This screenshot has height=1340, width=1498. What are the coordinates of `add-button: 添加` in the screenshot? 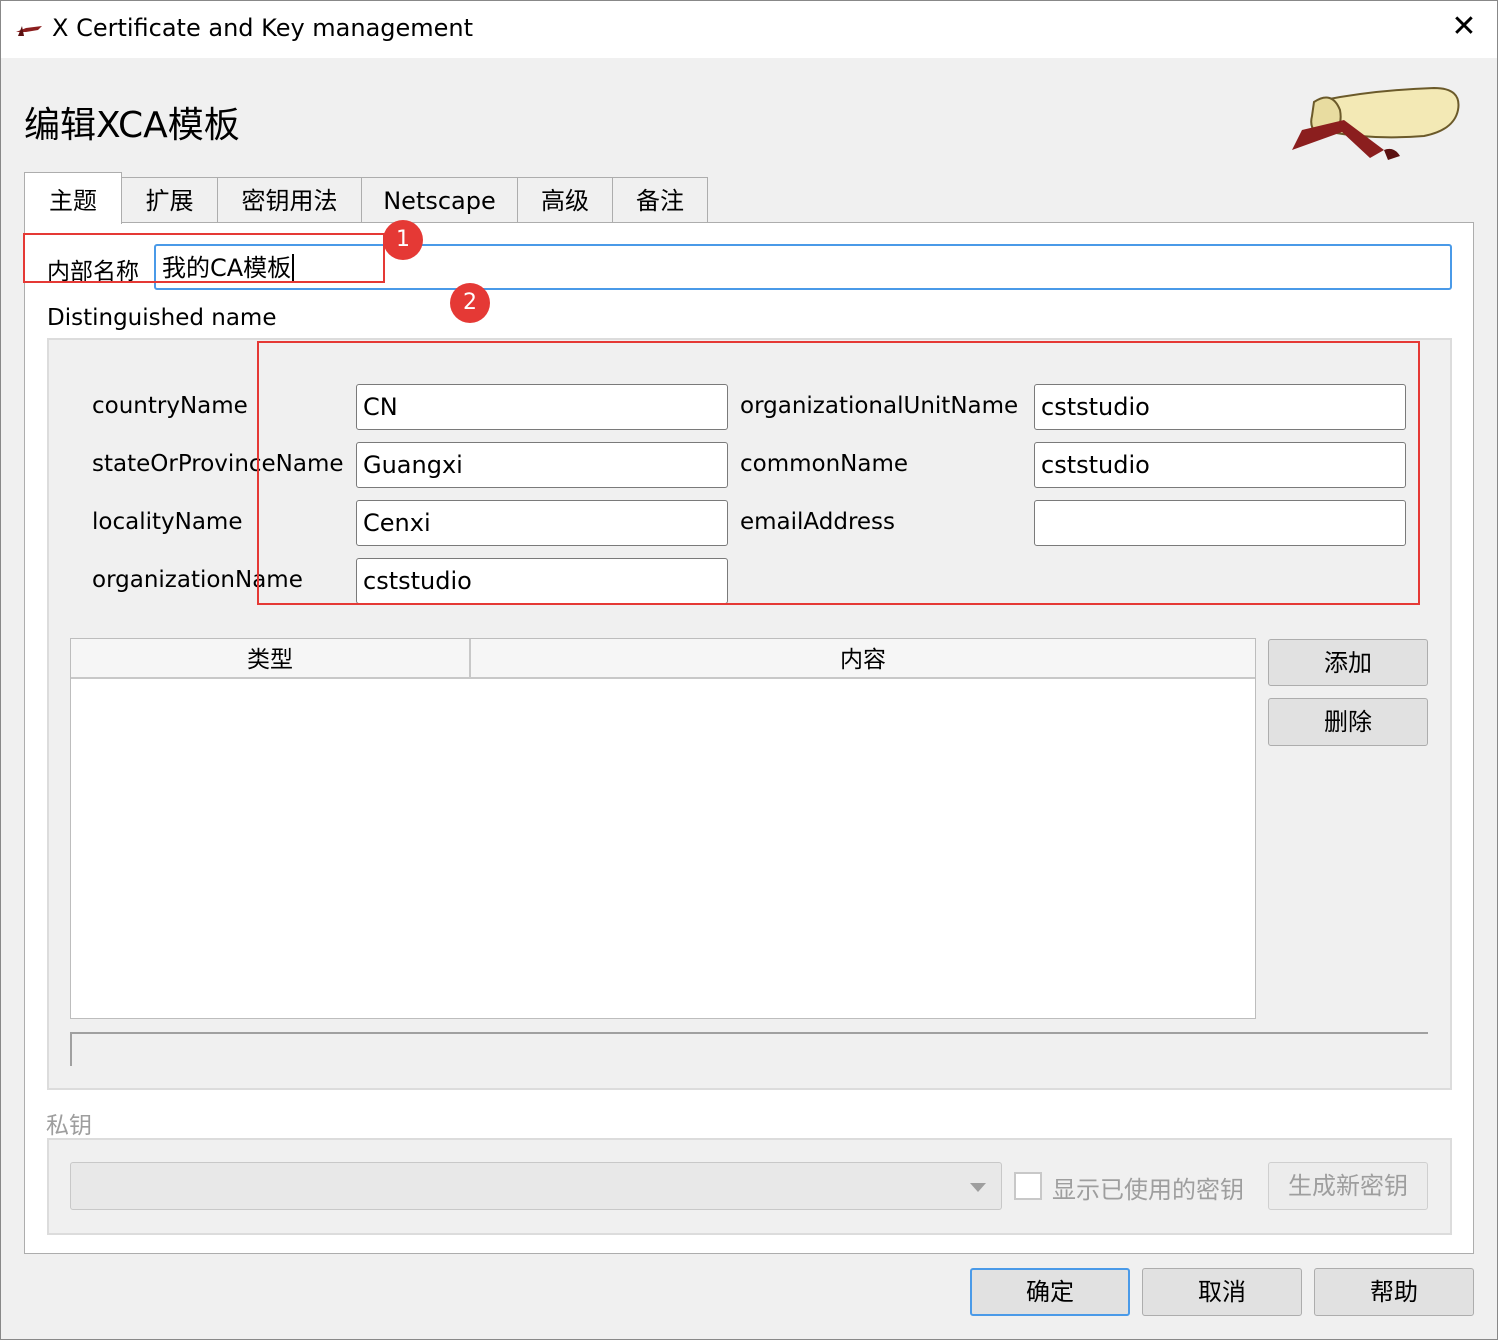 It's located at (1348, 662).